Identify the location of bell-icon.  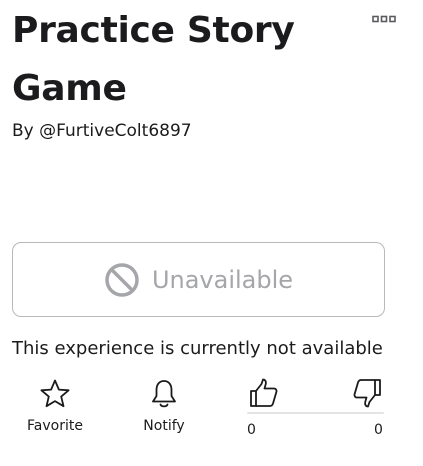
(164, 394).